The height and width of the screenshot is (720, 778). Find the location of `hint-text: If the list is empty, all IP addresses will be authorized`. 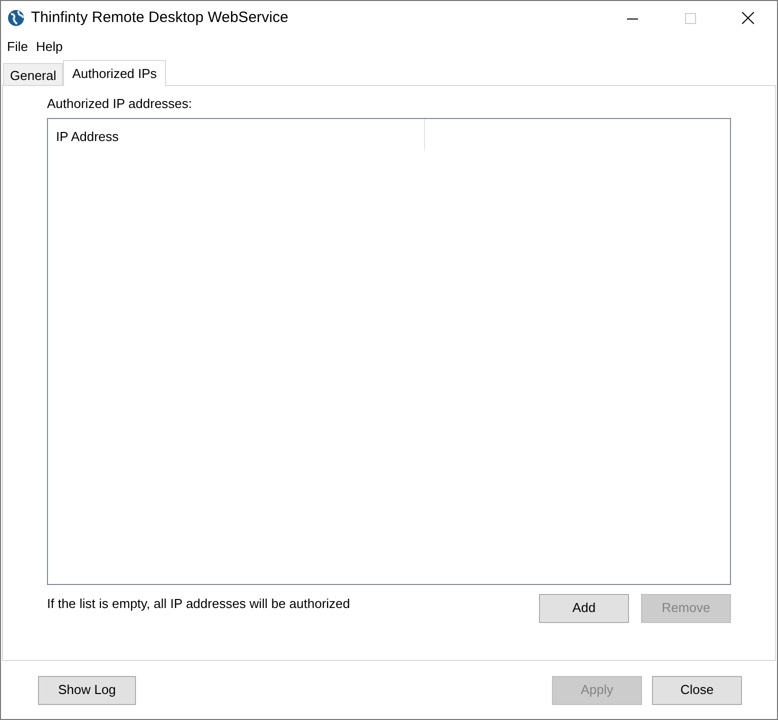

hint-text: If the list is empty, all IP addresses will be authorized is located at coordinates (198, 603).